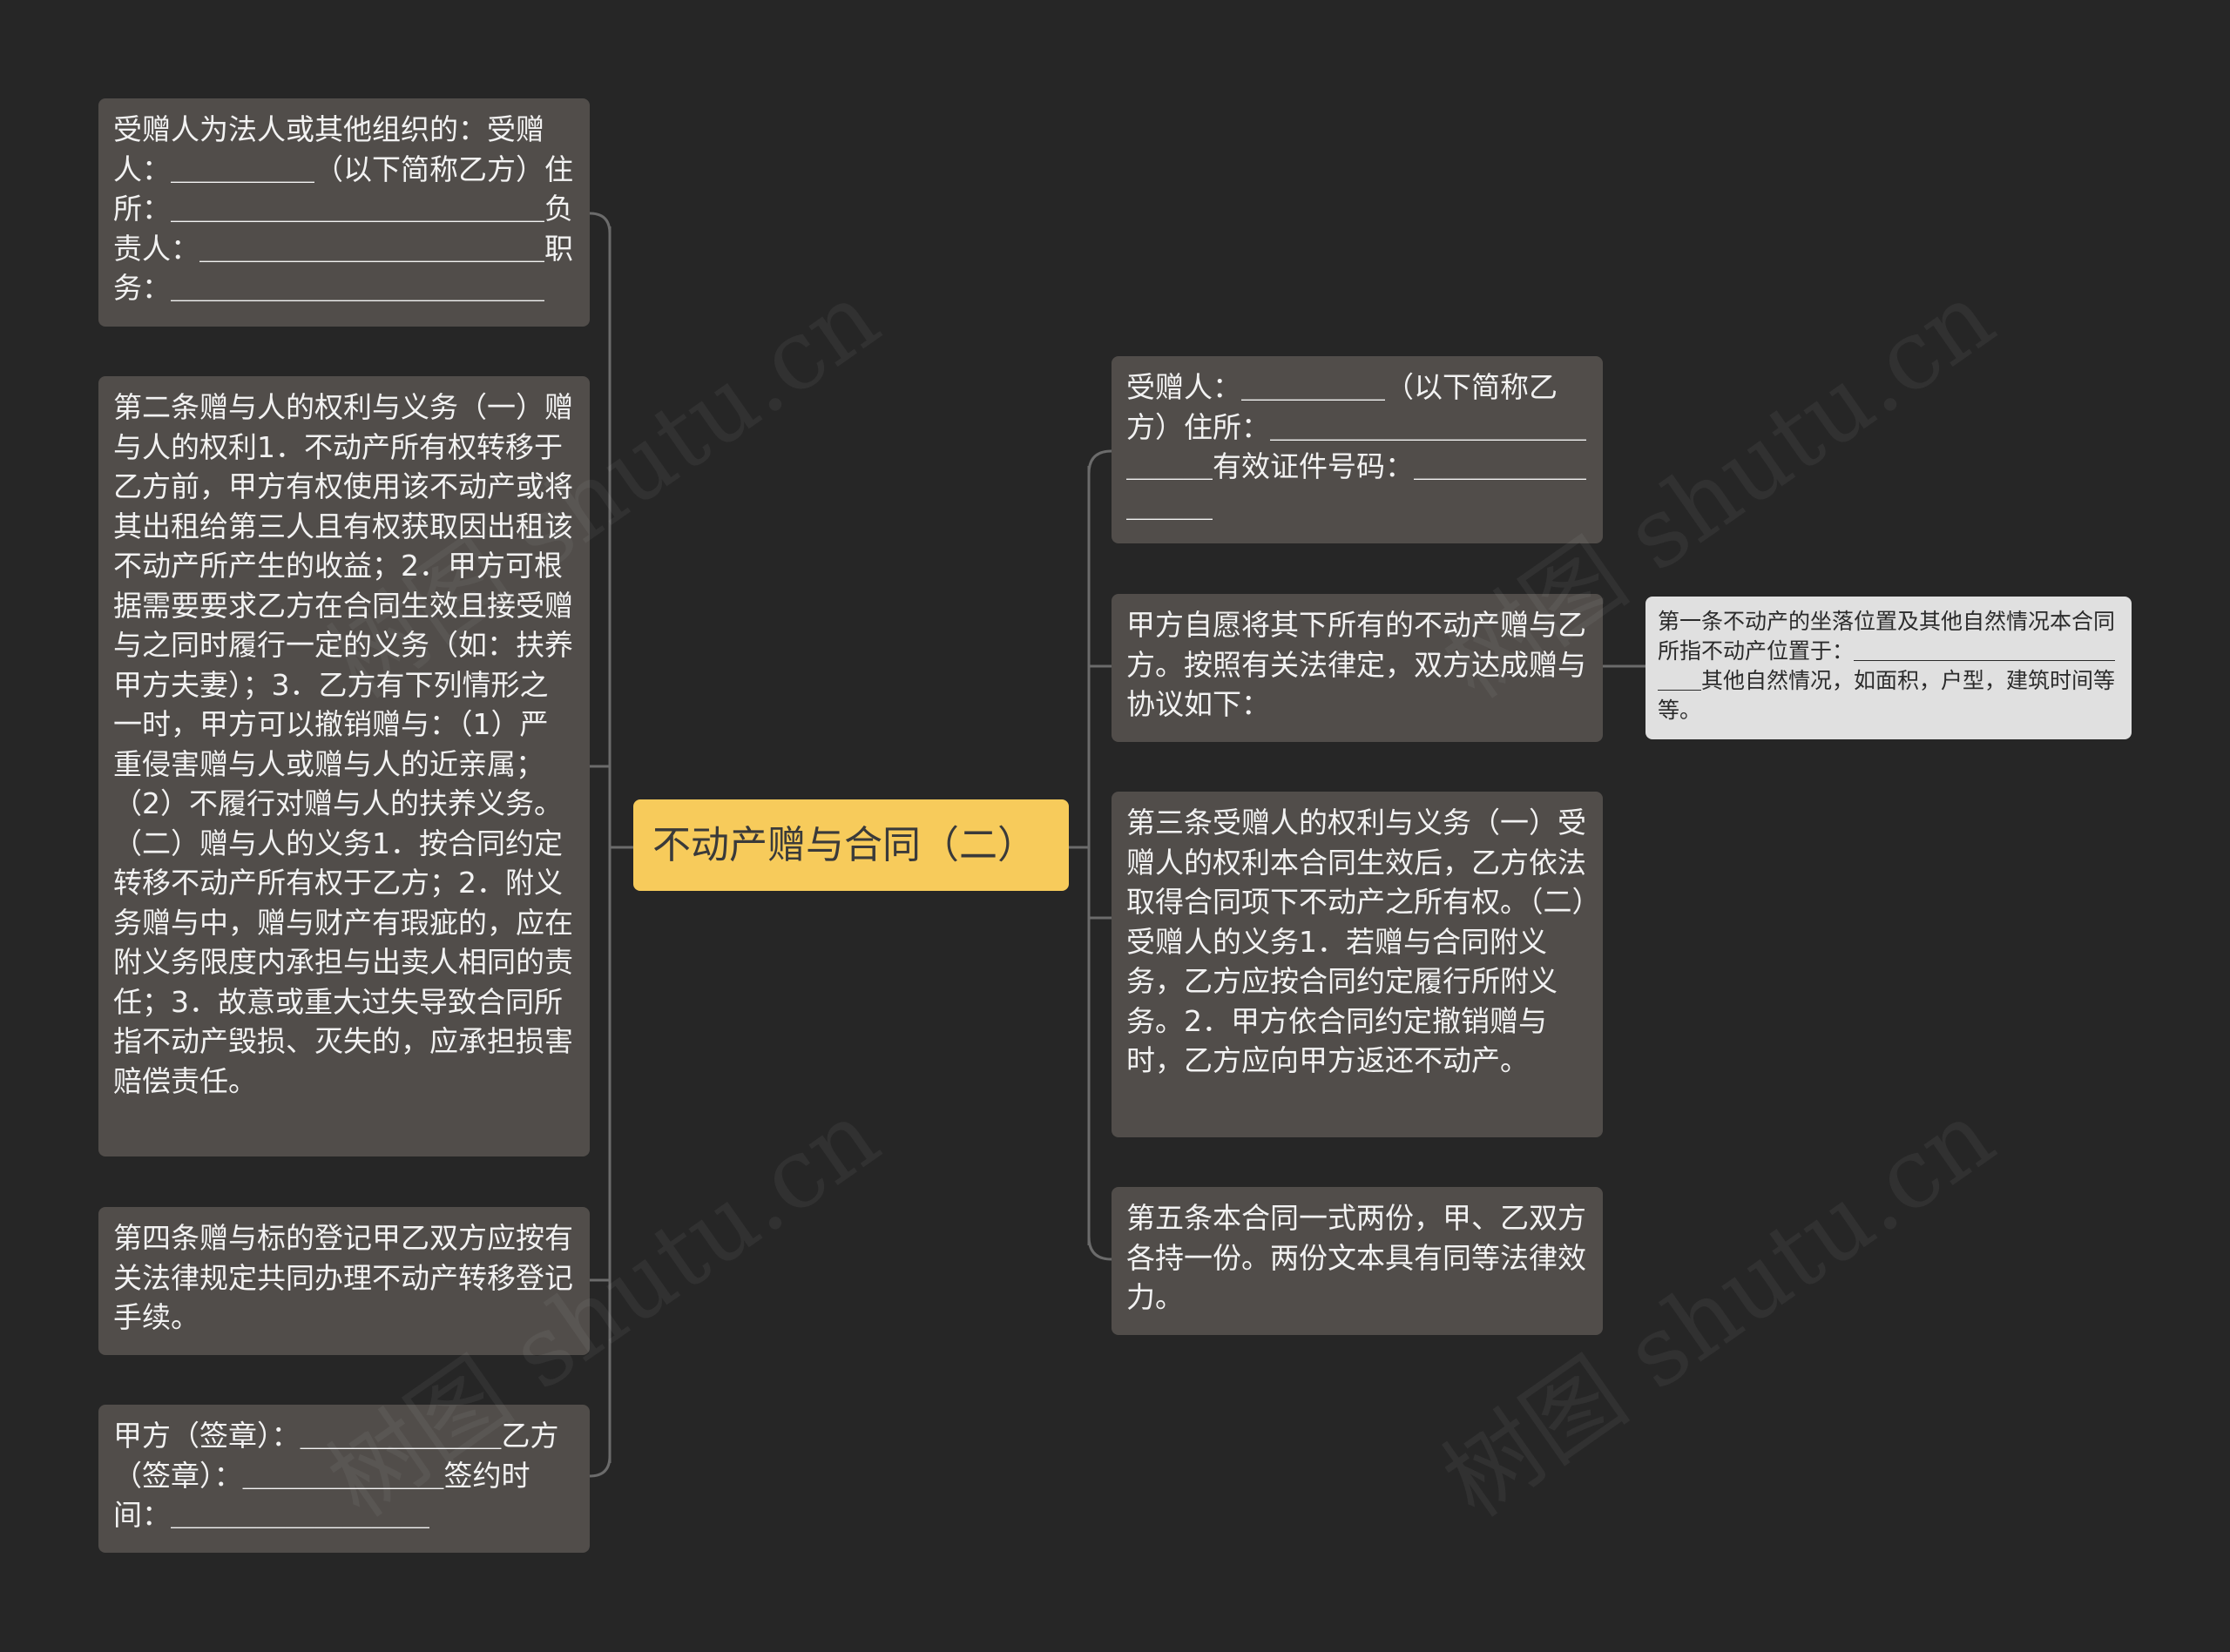 Image resolution: width=2230 pixels, height=1652 pixels. Describe the element at coordinates (1357, 1261) in the screenshot. I see `right-node-copies: 第五条本合同一式两份，甲、乙双方各持一份。两份文本具有同等法律效力。` at that location.